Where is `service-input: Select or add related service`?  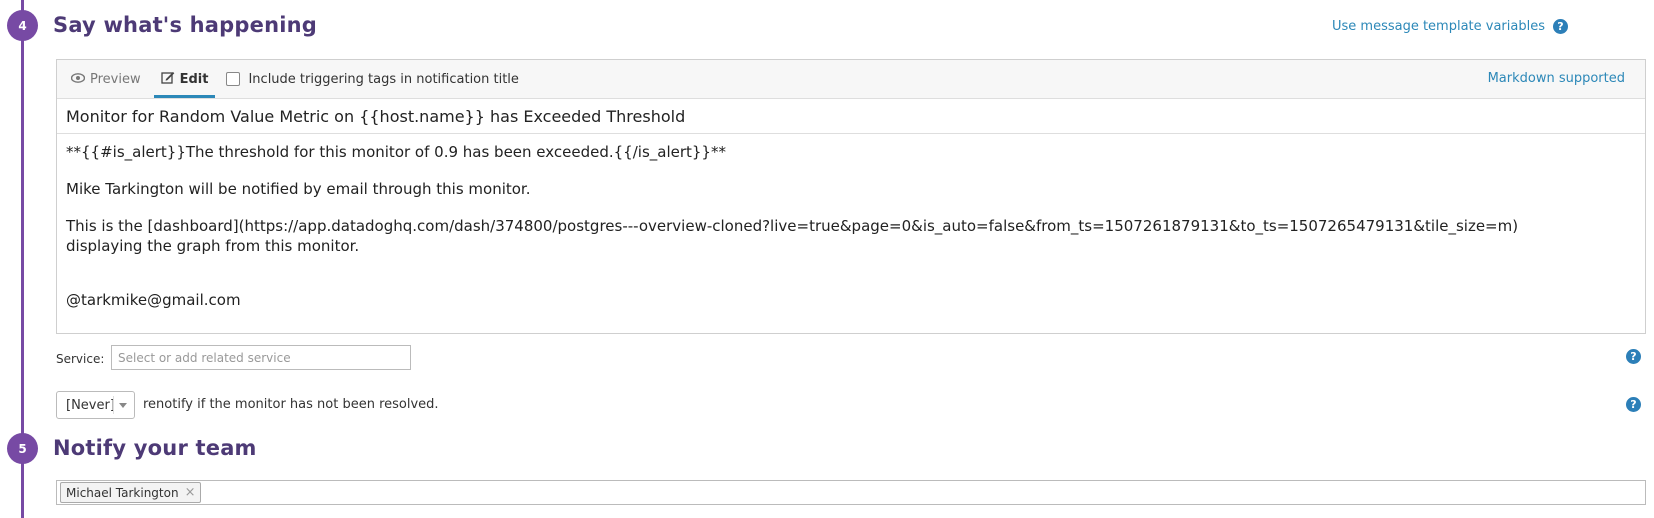 service-input: Select or add related service is located at coordinates (261, 357).